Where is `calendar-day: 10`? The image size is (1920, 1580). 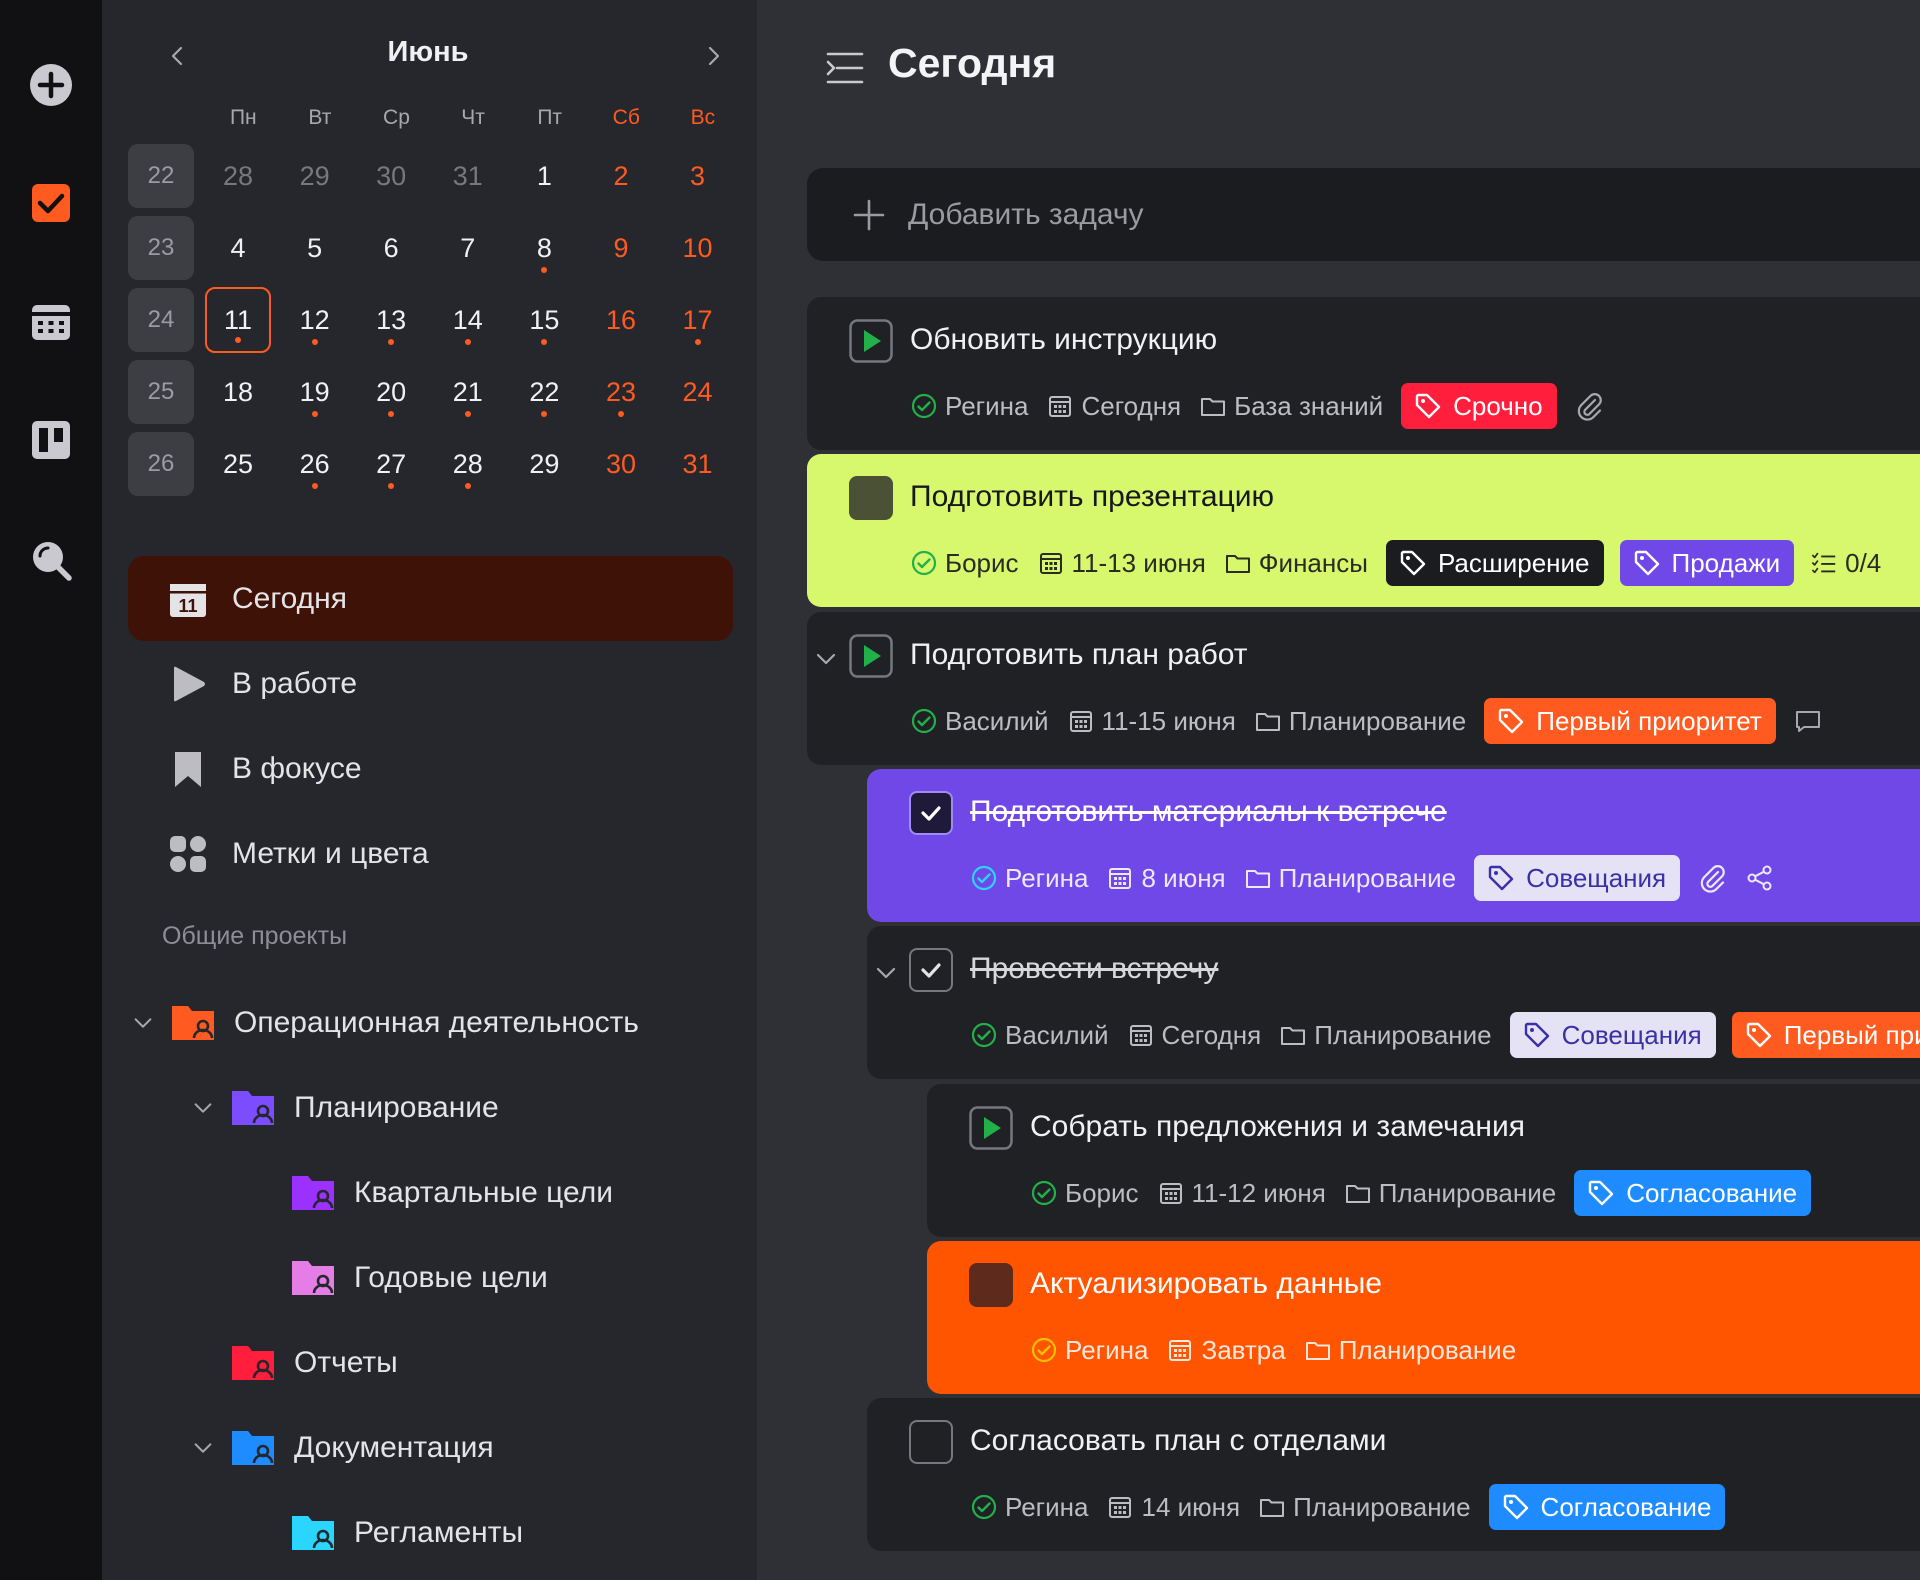 calendar-day: 10 is located at coordinates (698, 248).